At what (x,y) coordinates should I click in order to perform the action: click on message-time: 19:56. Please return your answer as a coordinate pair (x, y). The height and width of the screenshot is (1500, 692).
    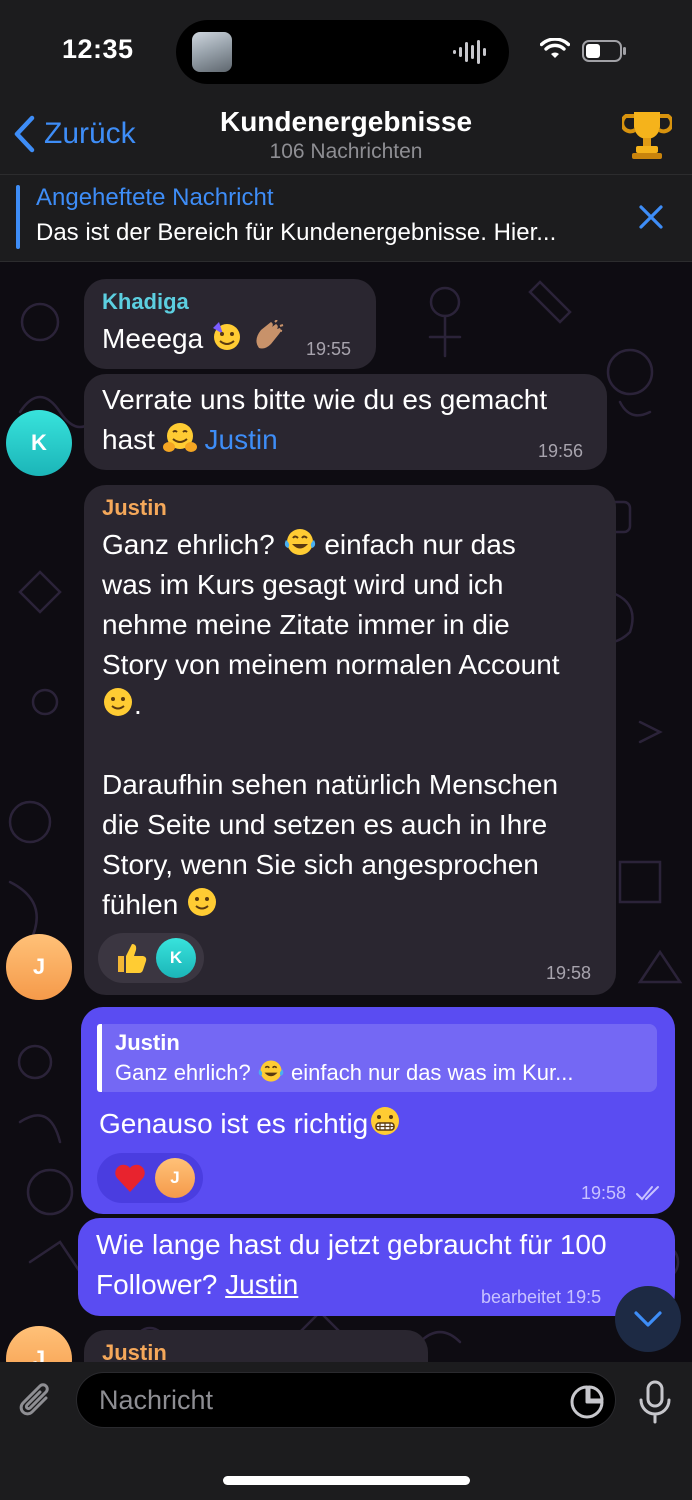
    Looking at the image, I should click on (561, 451).